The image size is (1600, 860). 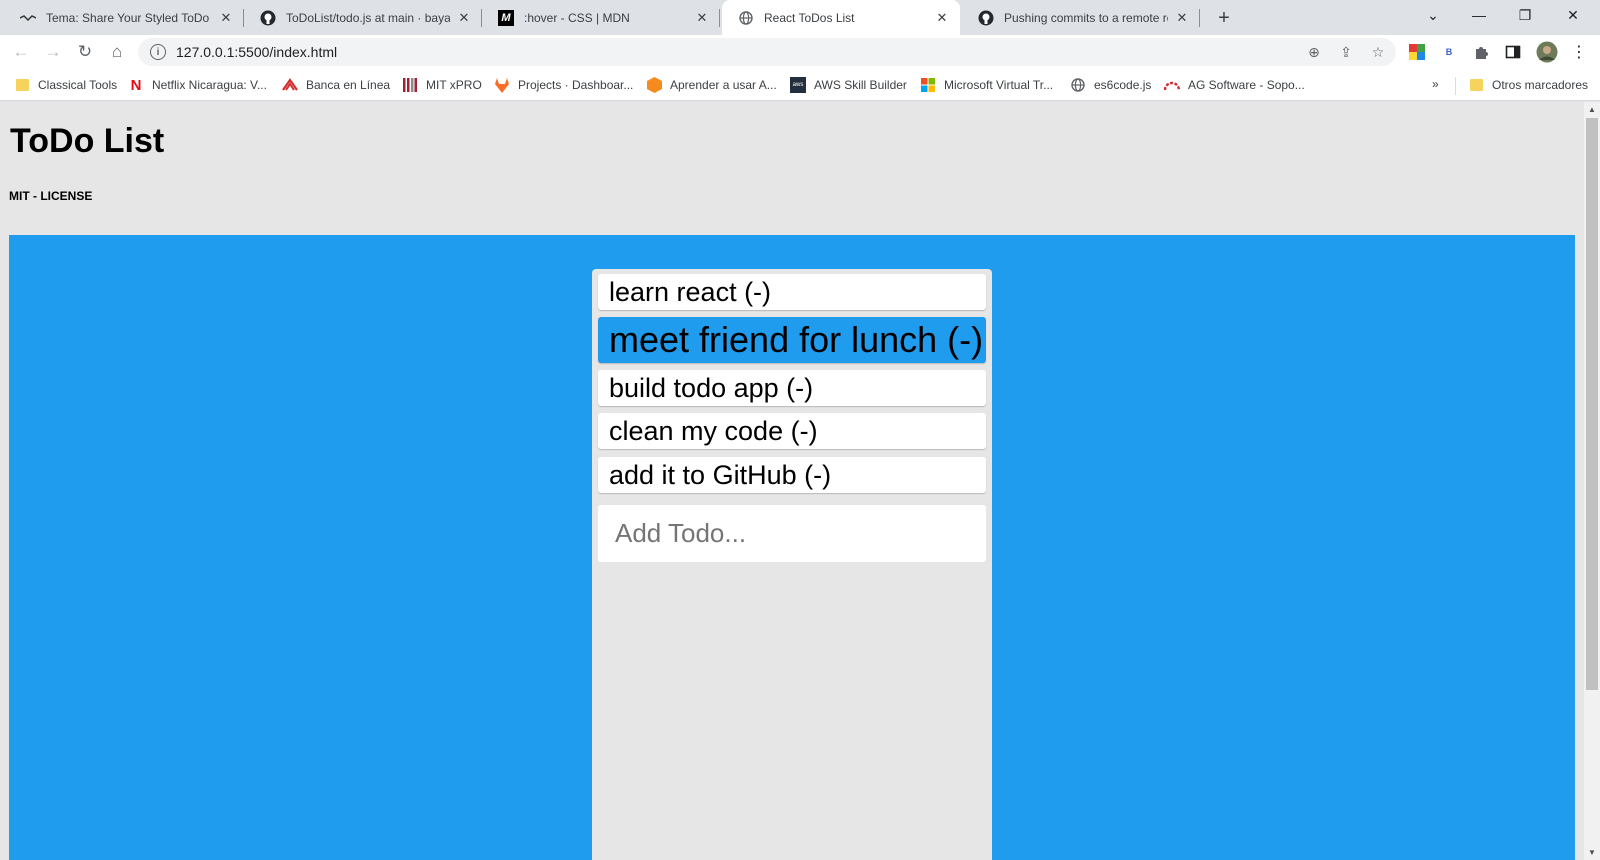 I want to click on scrollbar-thumb, so click(x=1592, y=404).